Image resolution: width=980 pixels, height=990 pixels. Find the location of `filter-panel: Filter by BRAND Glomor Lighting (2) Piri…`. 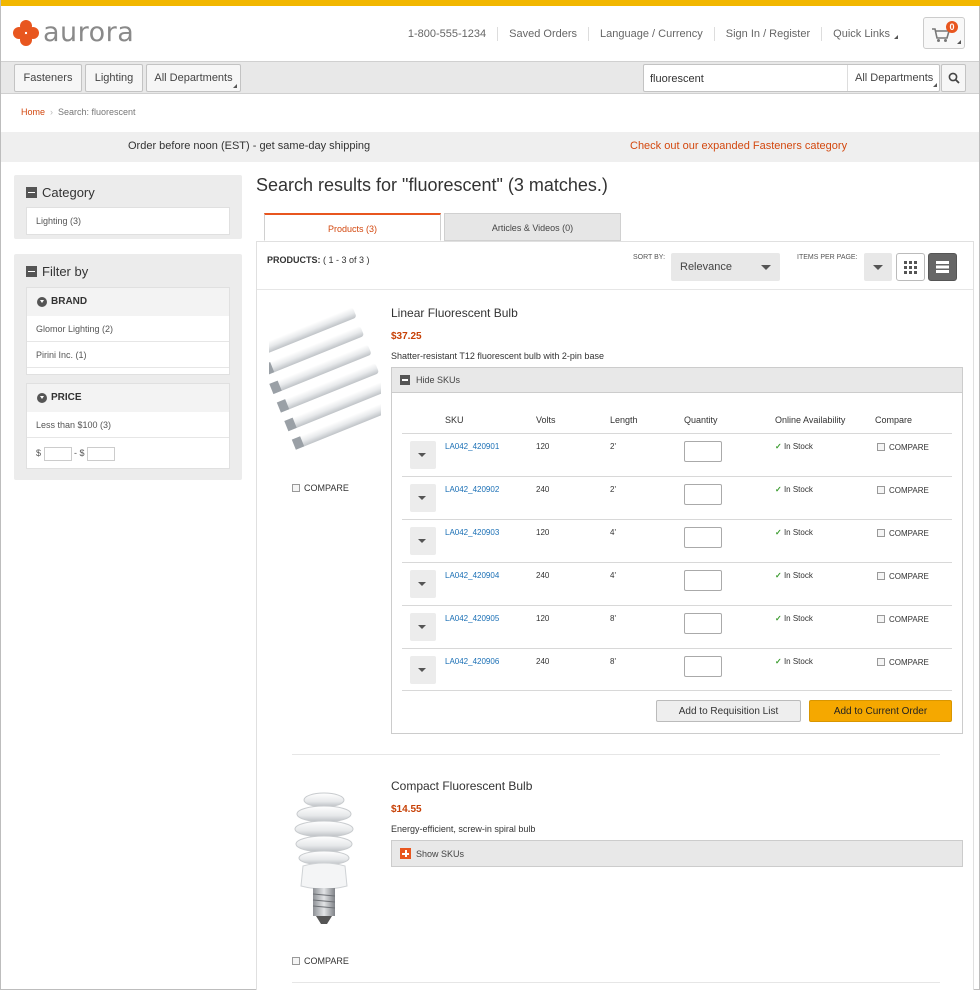

filter-panel: Filter by BRAND Glomor Lighting (2) Piri… is located at coordinates (128, 367).